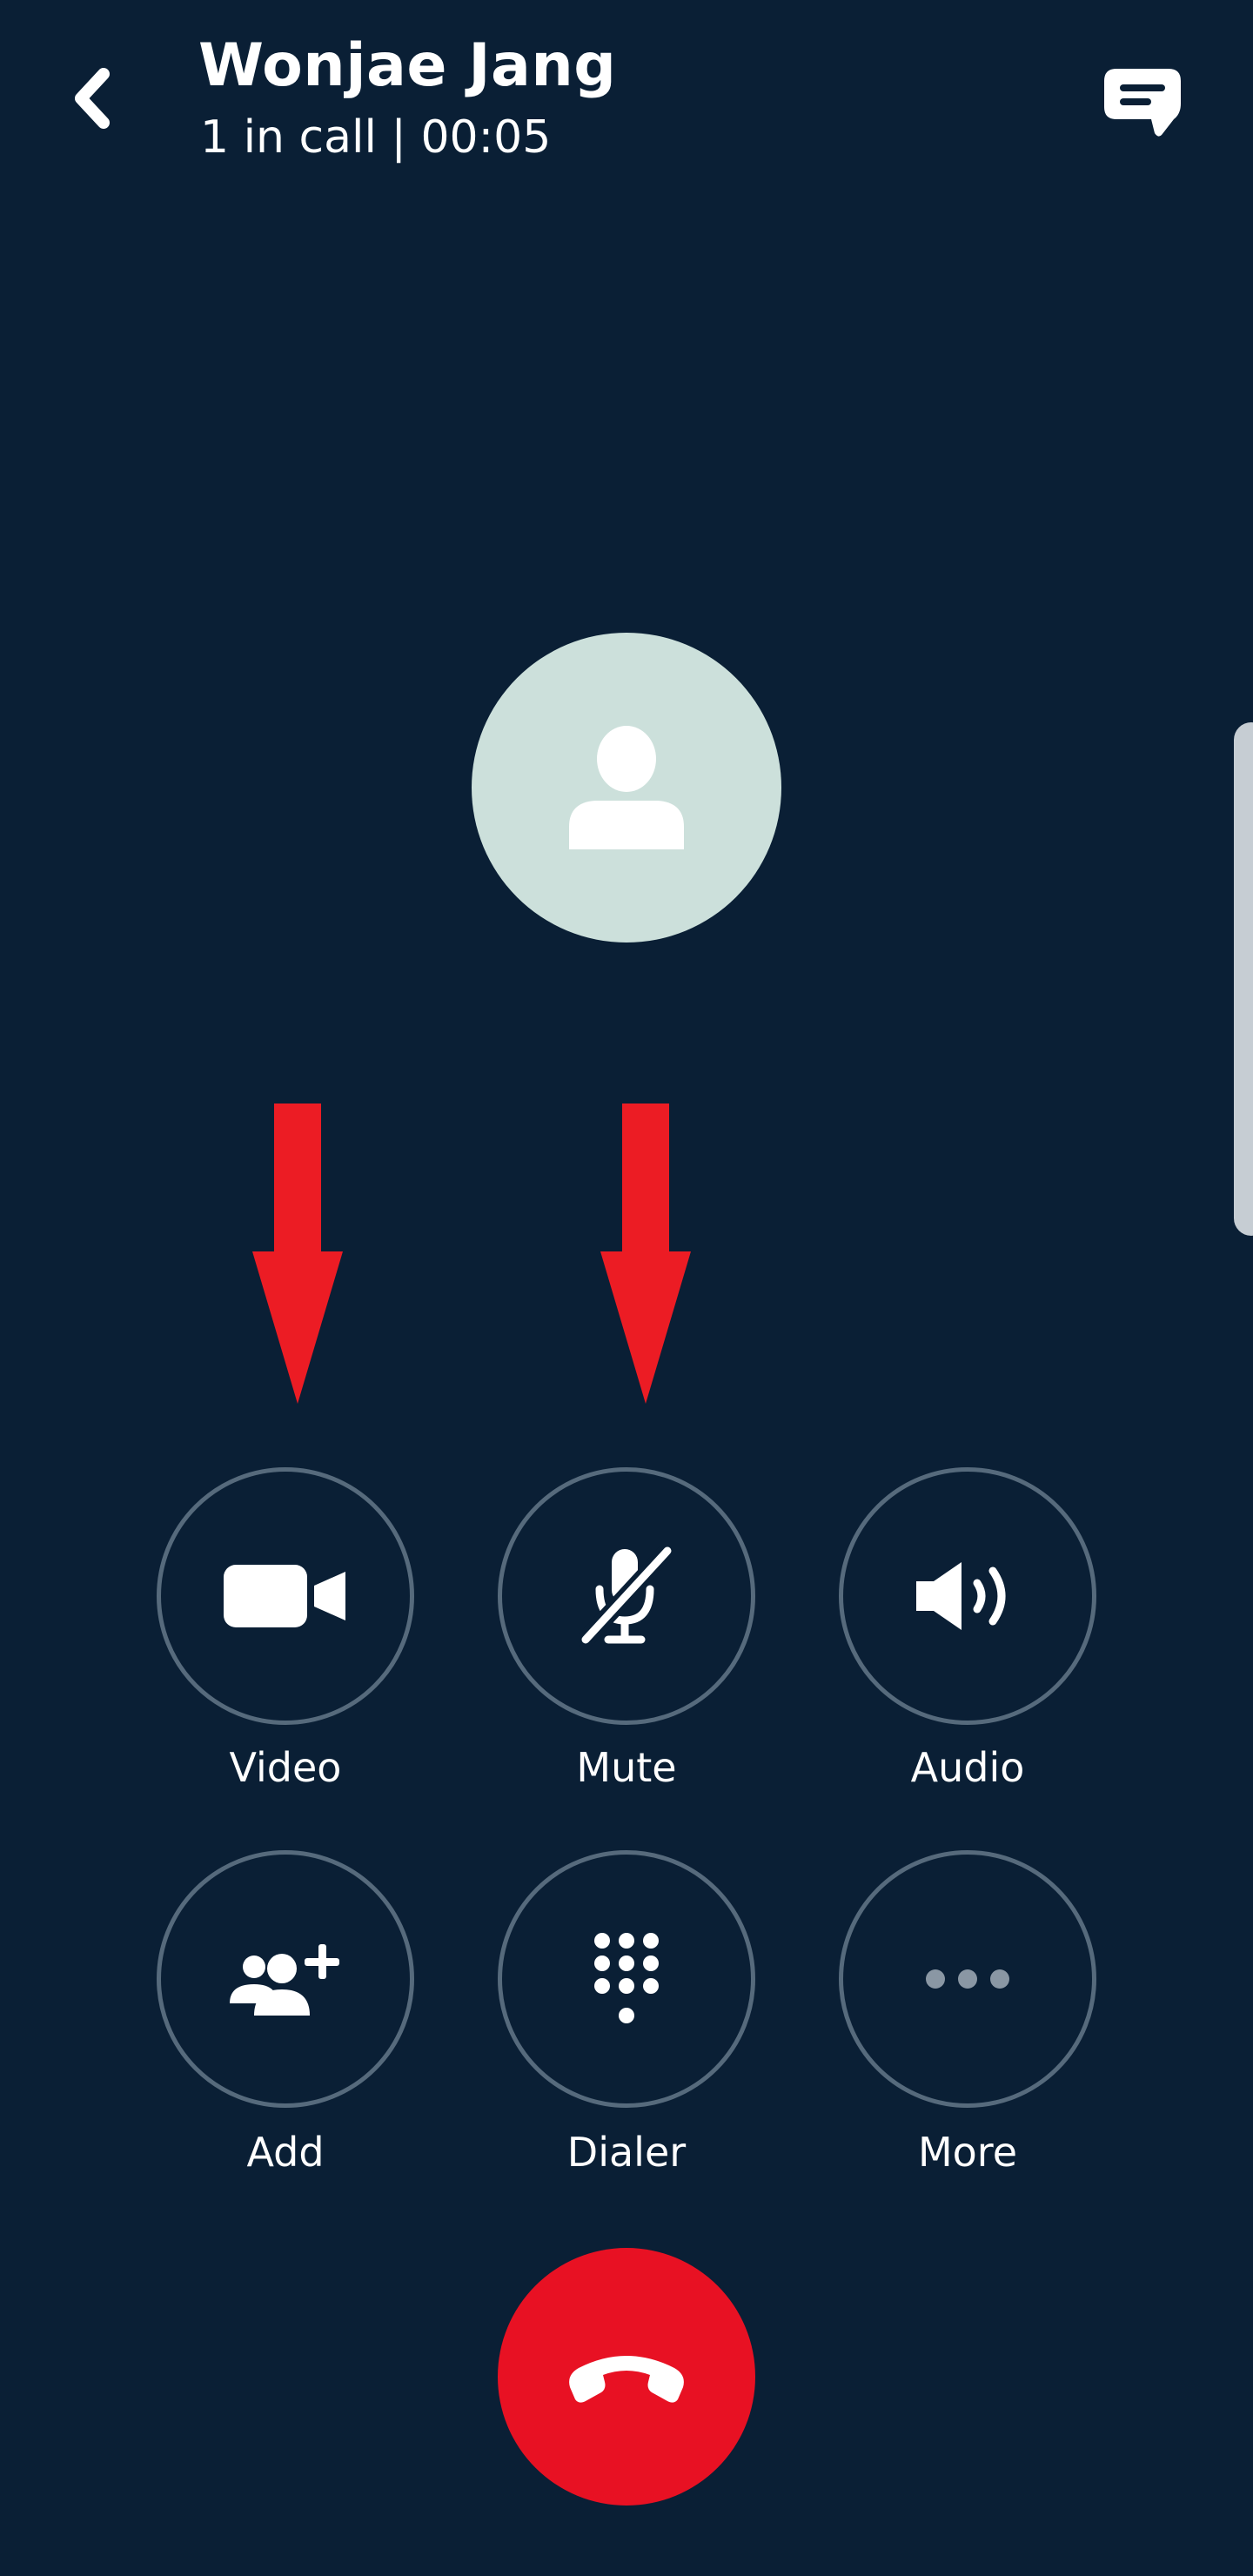 This screenshot has width=1253, height=2576. What do you see at coordinates (626, 2380) in the screenshot?
I see `hang-up-icon` at bounding box center [626, 2380].